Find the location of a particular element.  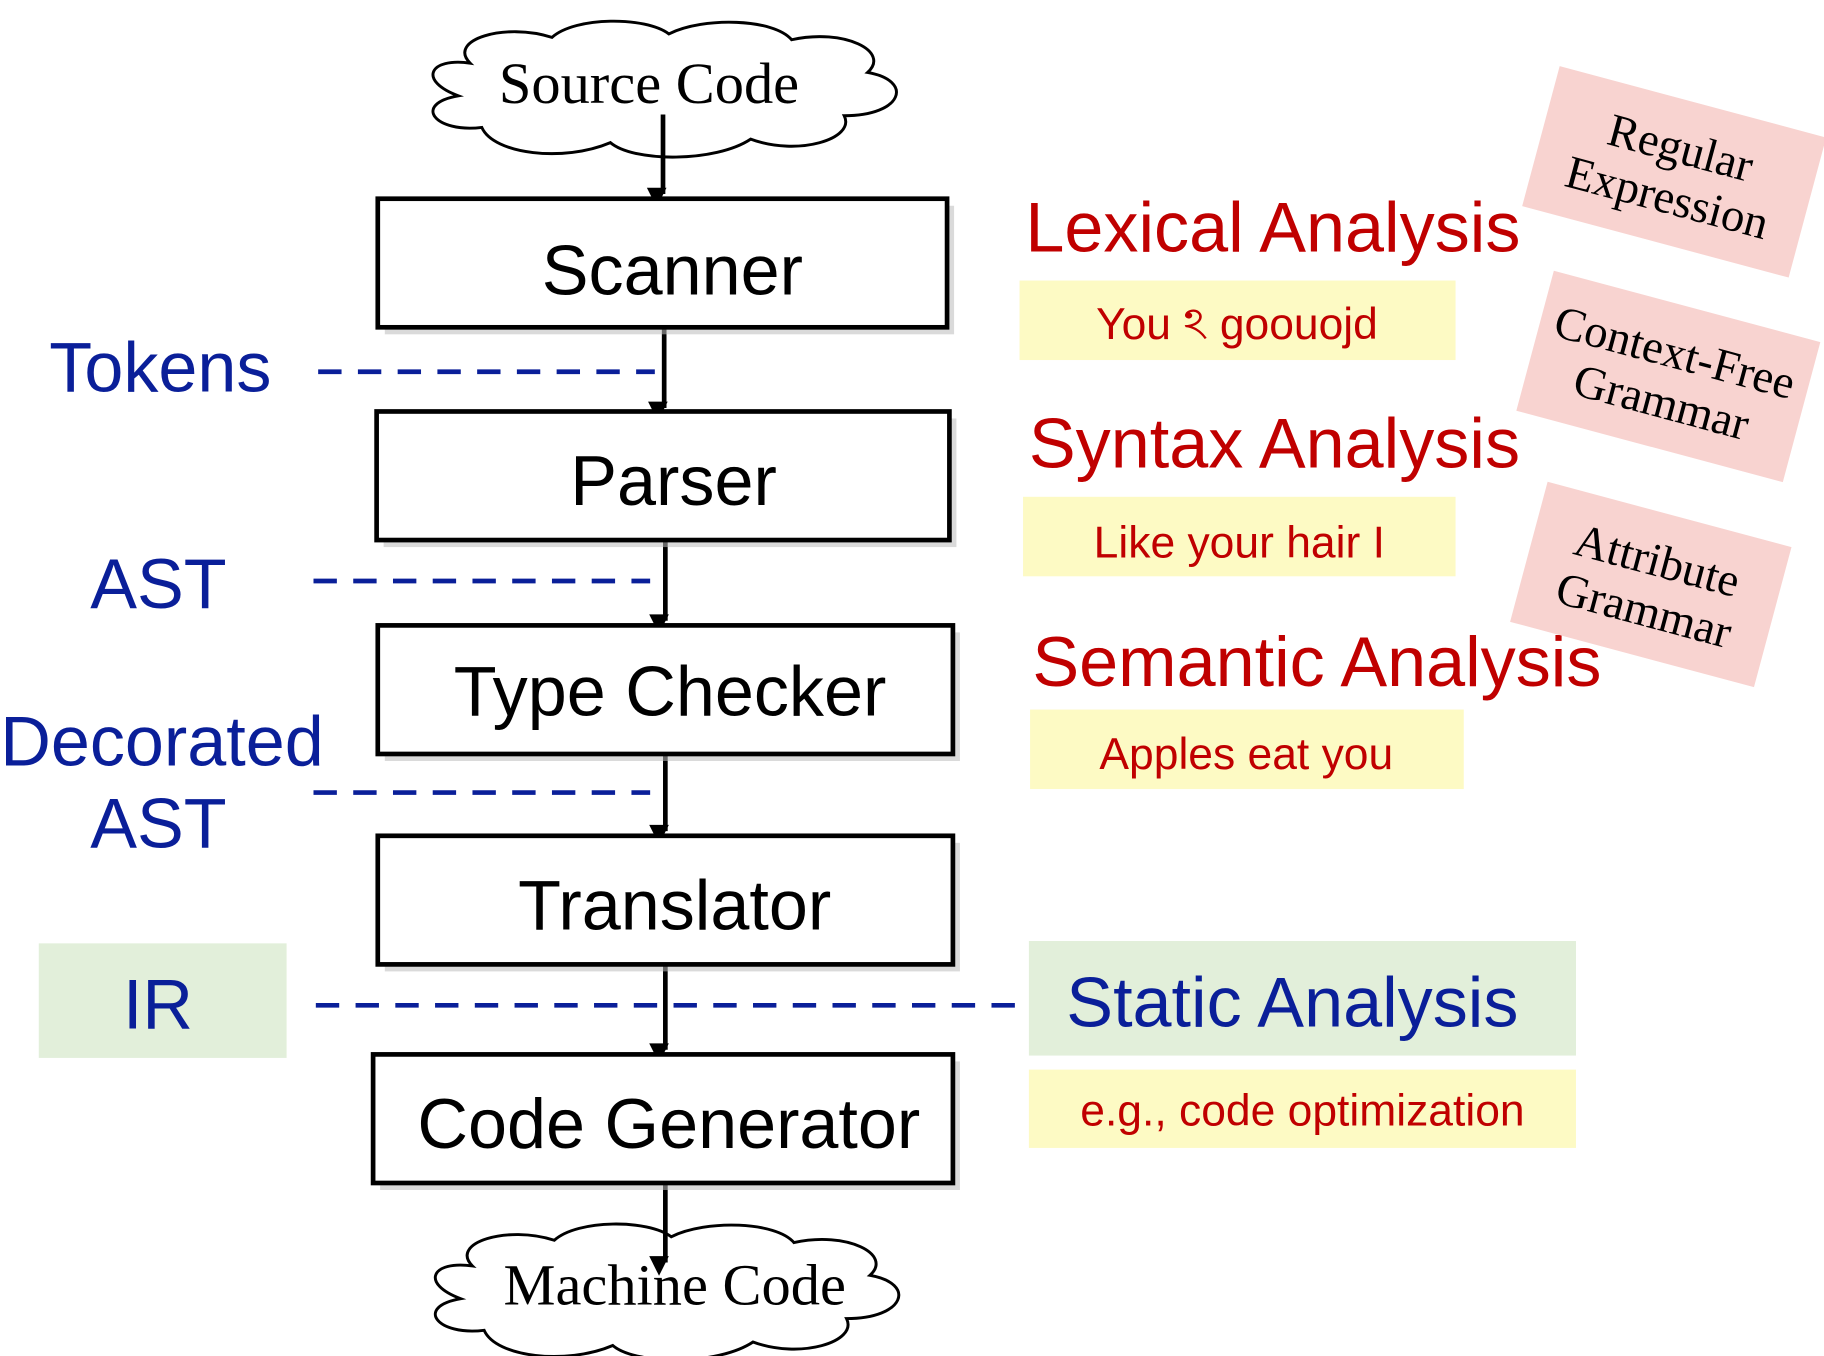

lexical-analysis-title: Lexical Analysis is located at coordinates (1272, 227).